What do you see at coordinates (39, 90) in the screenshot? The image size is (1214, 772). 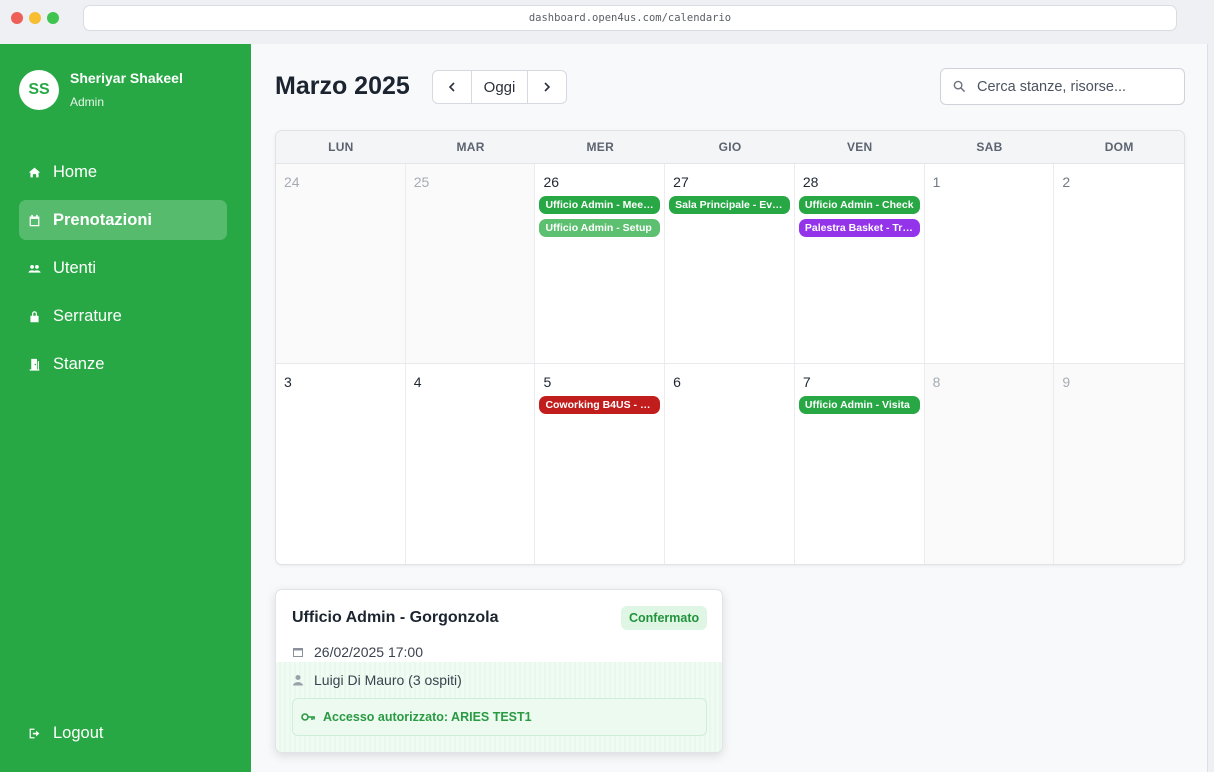 I see `avatar: SS` at bounding box center [39, 90].